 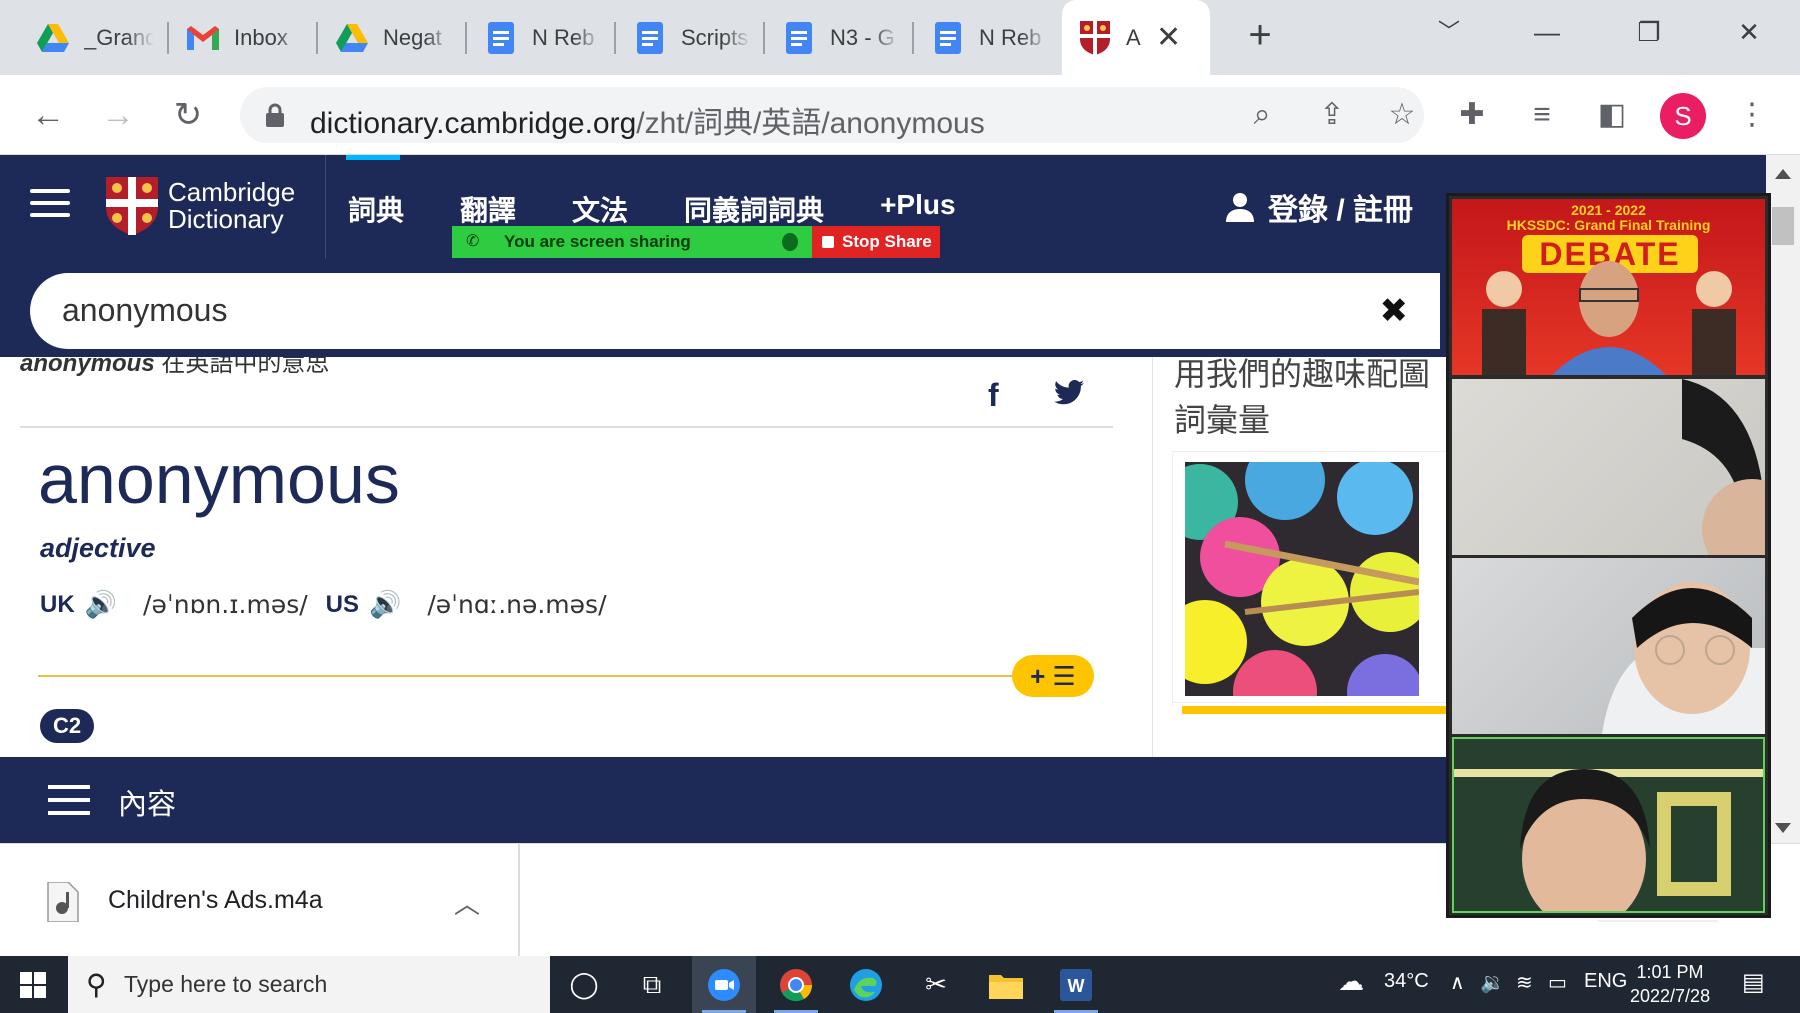 What do you see at coordinates (1783, 226) in the screenshot?
I see `scroll-thumb` at bounding box center [1783, 226].